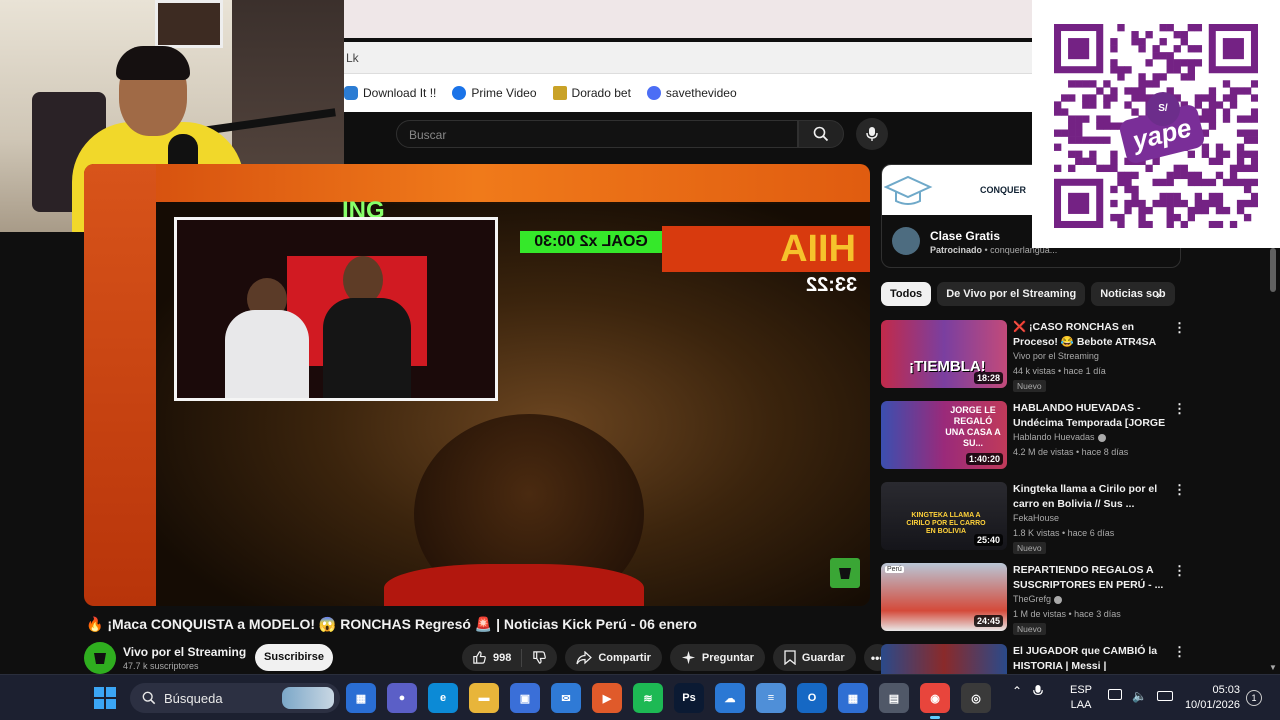 Image resolution: width=1280 pixels, height=720 pixels. What do you see at coordinates (944, 354) in the screenshot?
I see `video-thumbnail: ¡TIEMBLA! 18:28` at bounding box center [944, 354].